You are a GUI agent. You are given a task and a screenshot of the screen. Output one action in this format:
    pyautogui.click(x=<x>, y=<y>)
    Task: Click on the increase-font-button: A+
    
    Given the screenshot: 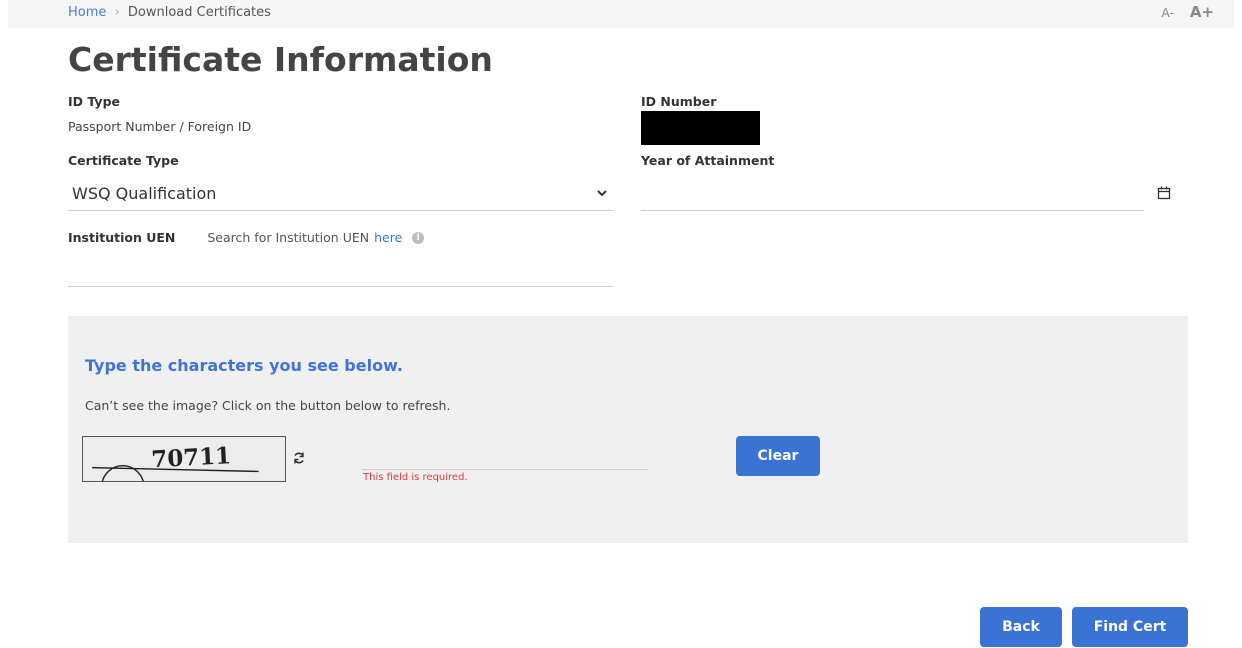 What is the action you would take?
    pyautogui.click(x=1202, y=12)
    